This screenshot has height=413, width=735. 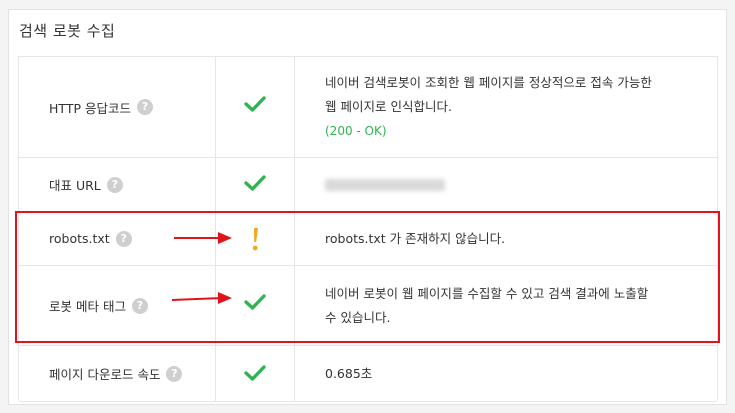 I want to click on row-label: HTTP 응답코드, so click(x=90, y=108).